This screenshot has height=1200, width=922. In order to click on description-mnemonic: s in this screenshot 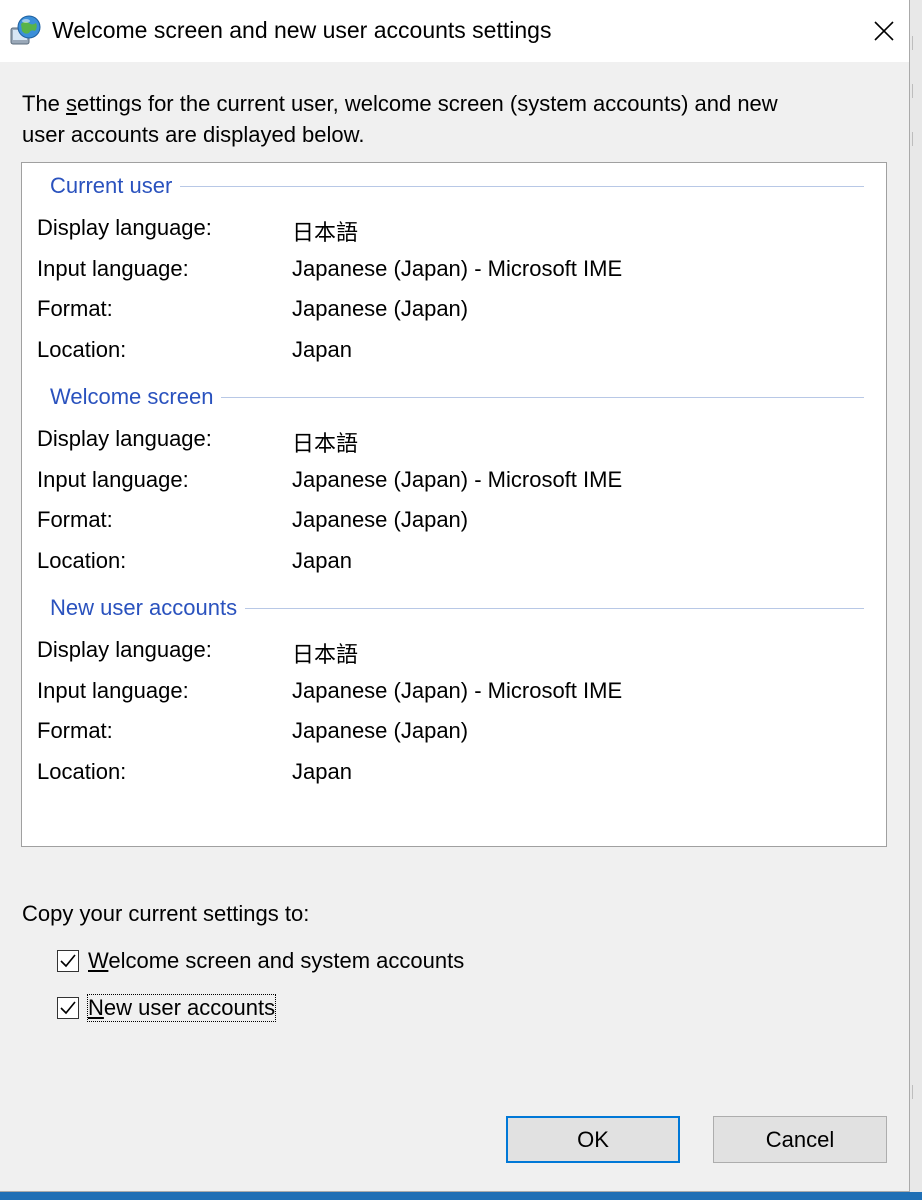, I will do `click(72, 103)`.